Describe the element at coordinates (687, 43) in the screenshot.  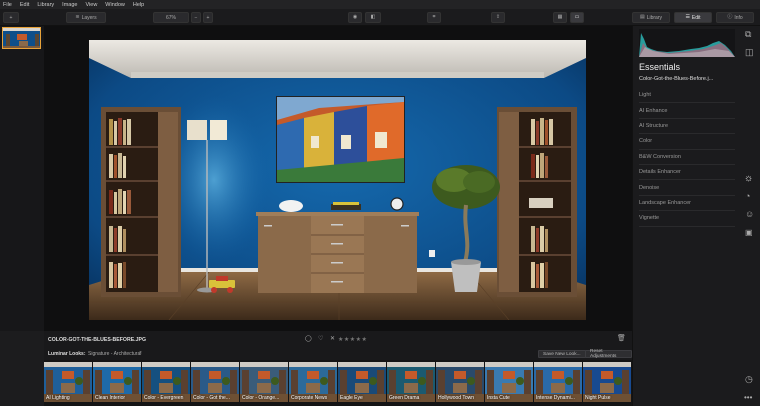
I see `histogram` at that location.